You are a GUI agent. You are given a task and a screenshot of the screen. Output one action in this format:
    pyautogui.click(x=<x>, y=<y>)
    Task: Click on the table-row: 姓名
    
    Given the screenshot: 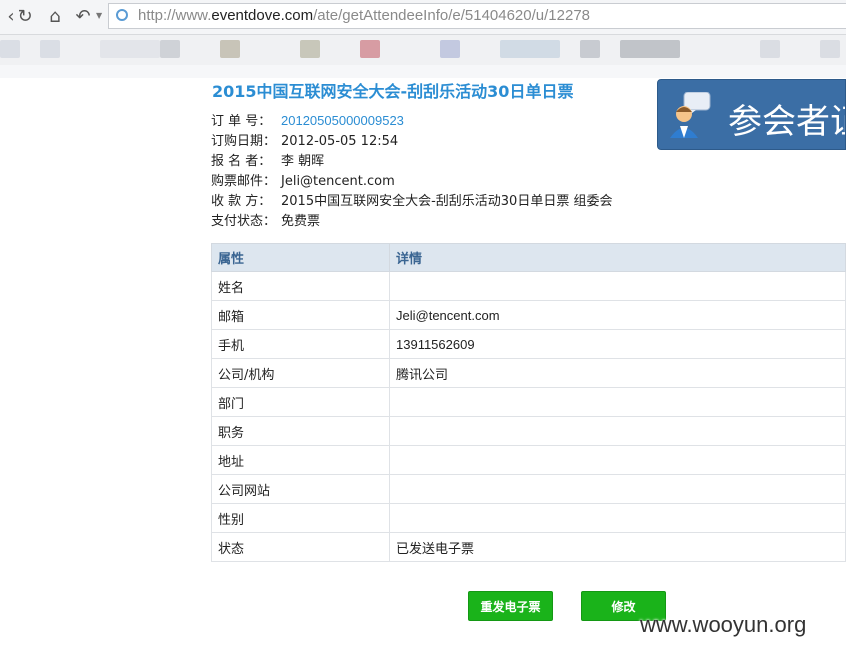 What is the action you would take?
    pyautogui.click(x=528, y=286)
    